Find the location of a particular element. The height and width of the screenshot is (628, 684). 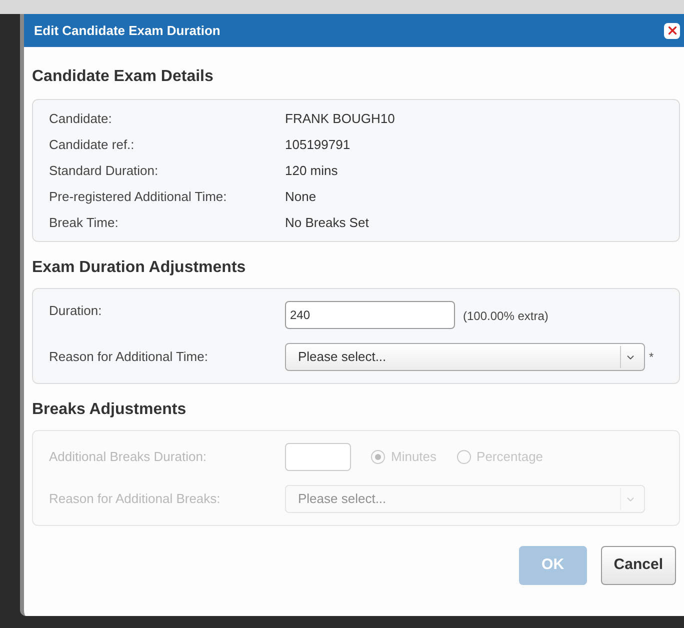

field-label: Standard Duration: is located at coordinates (104, 171).